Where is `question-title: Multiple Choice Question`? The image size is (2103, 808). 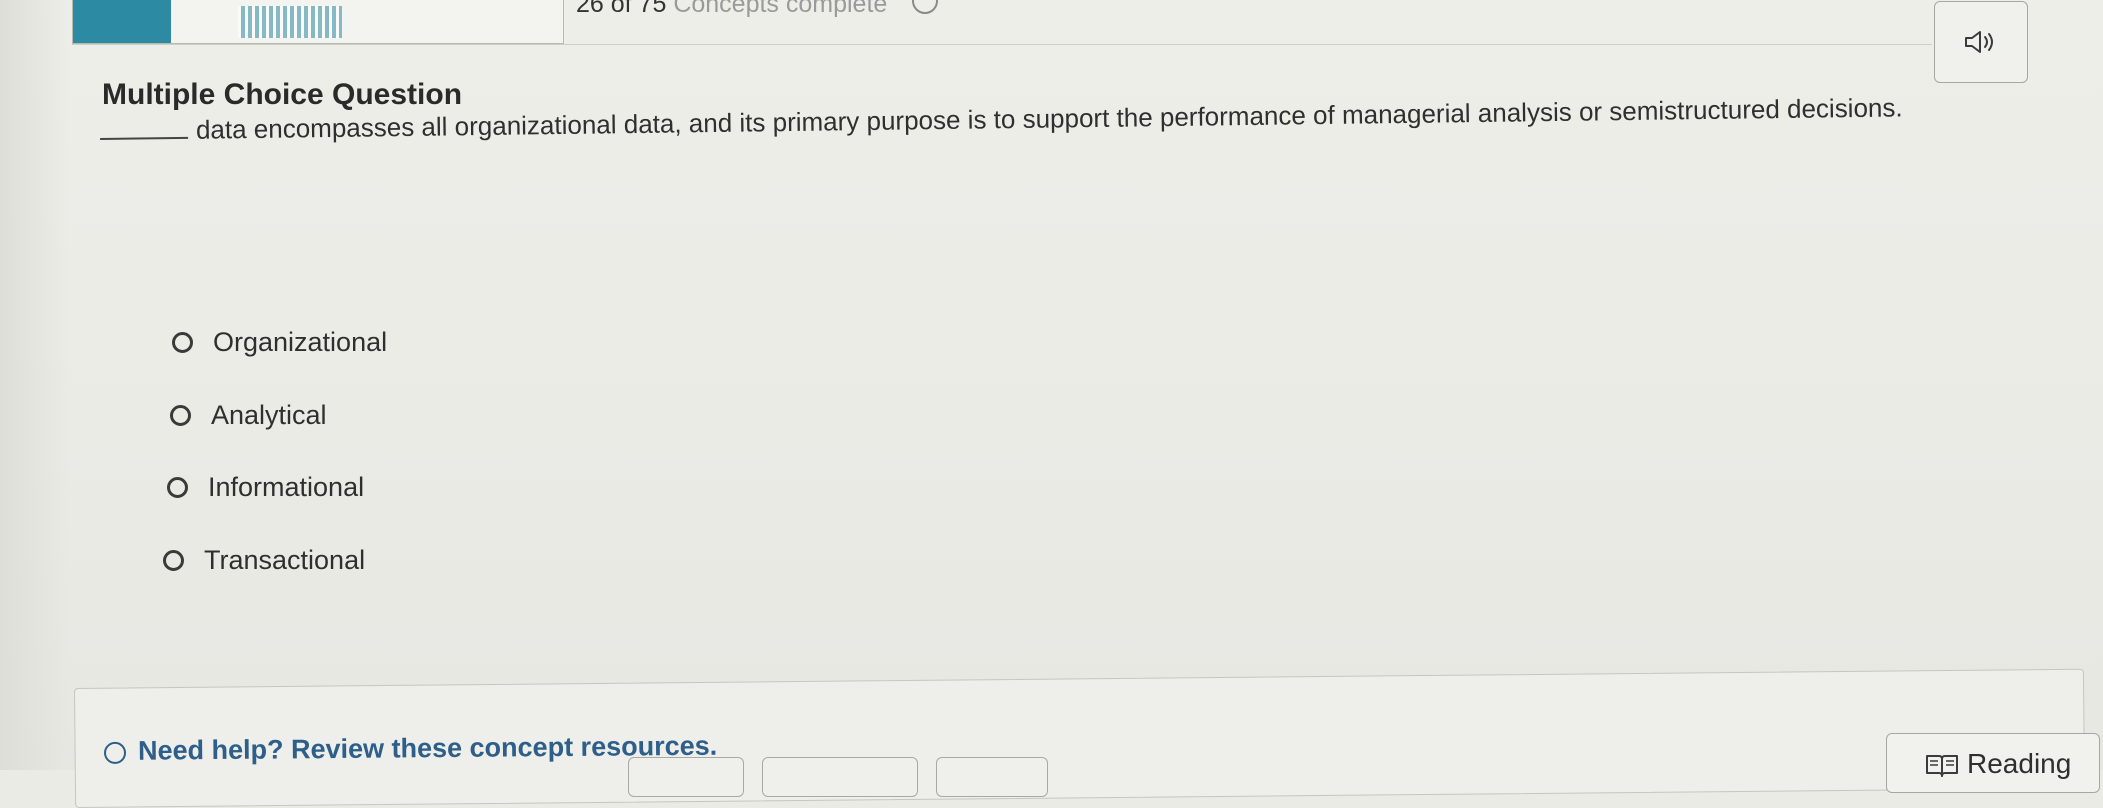 question-title: Multiple Choice Question is located at coordinates (282, 94).